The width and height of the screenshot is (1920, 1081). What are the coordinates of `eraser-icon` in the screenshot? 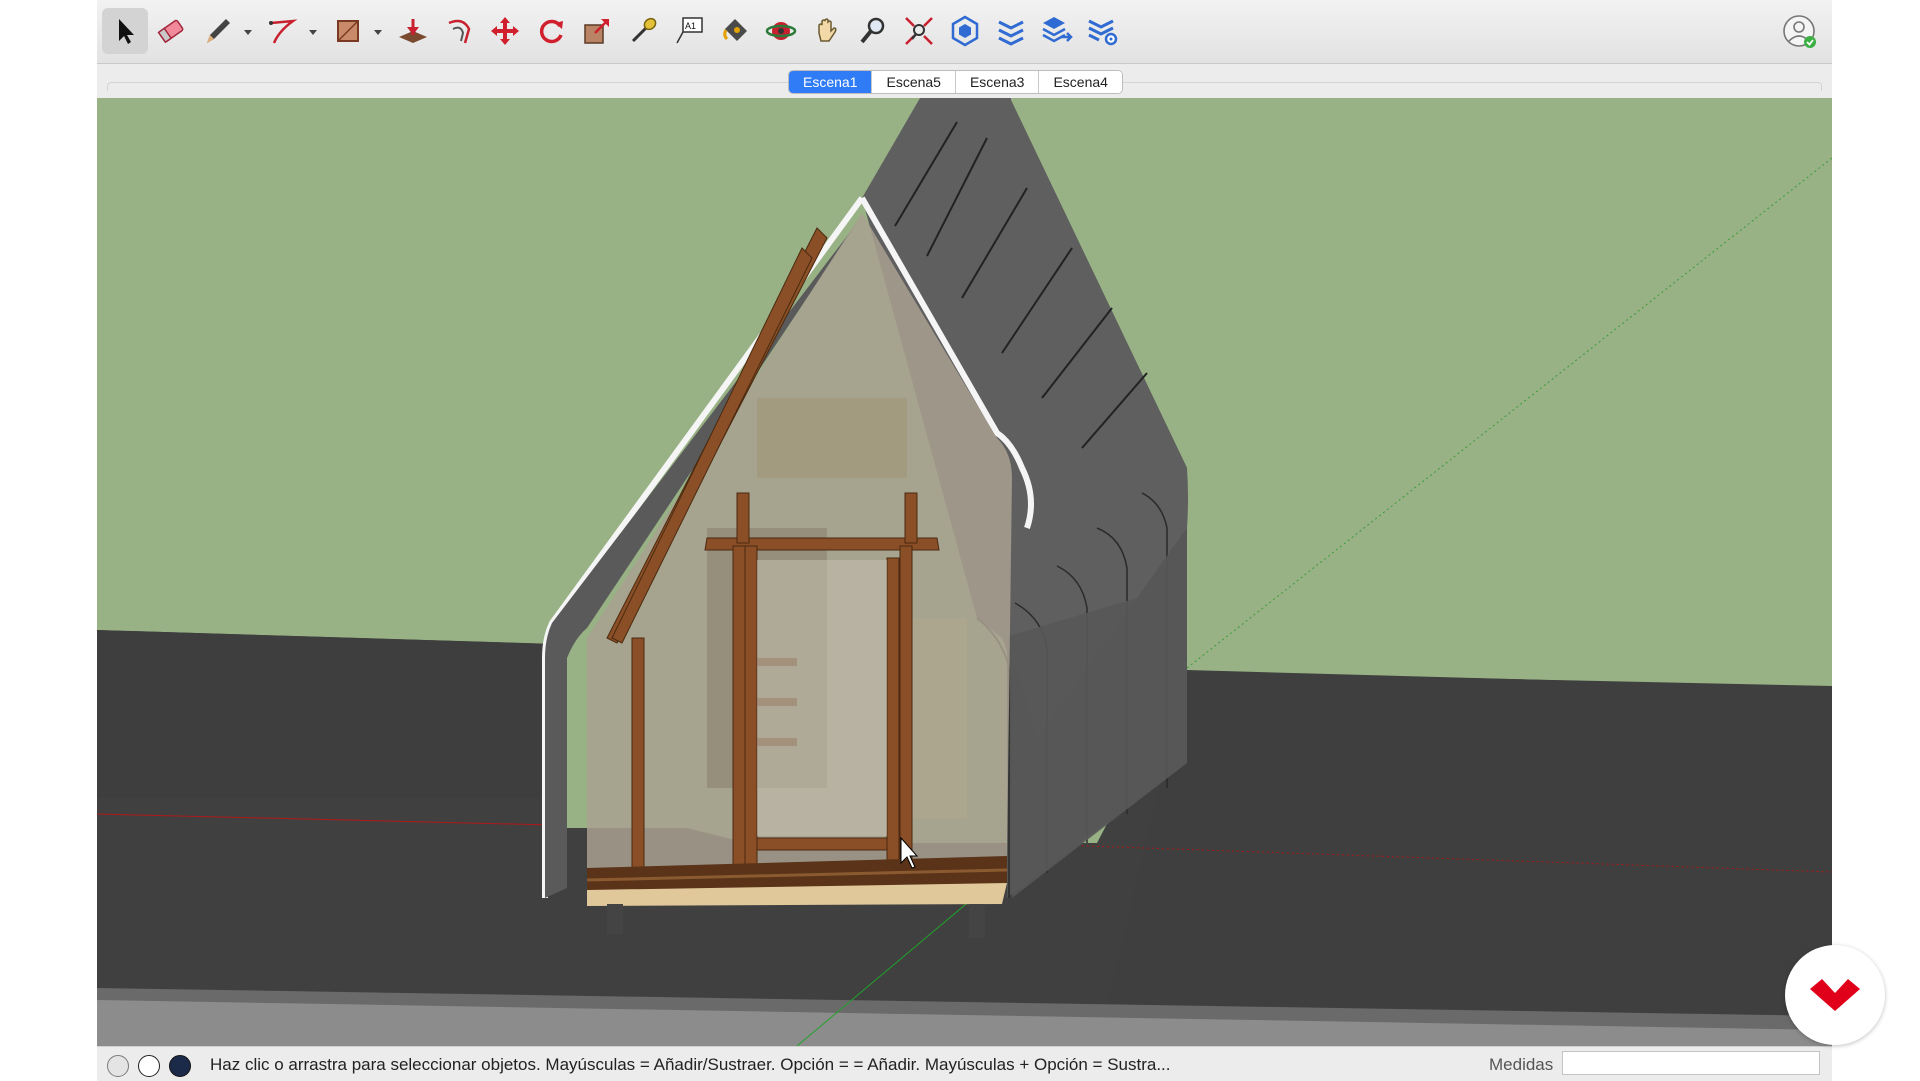 It's located at (170, 31).